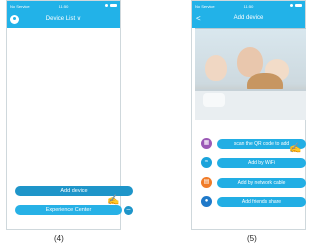  I want to click on page-title: Add device, so click(248, 18).